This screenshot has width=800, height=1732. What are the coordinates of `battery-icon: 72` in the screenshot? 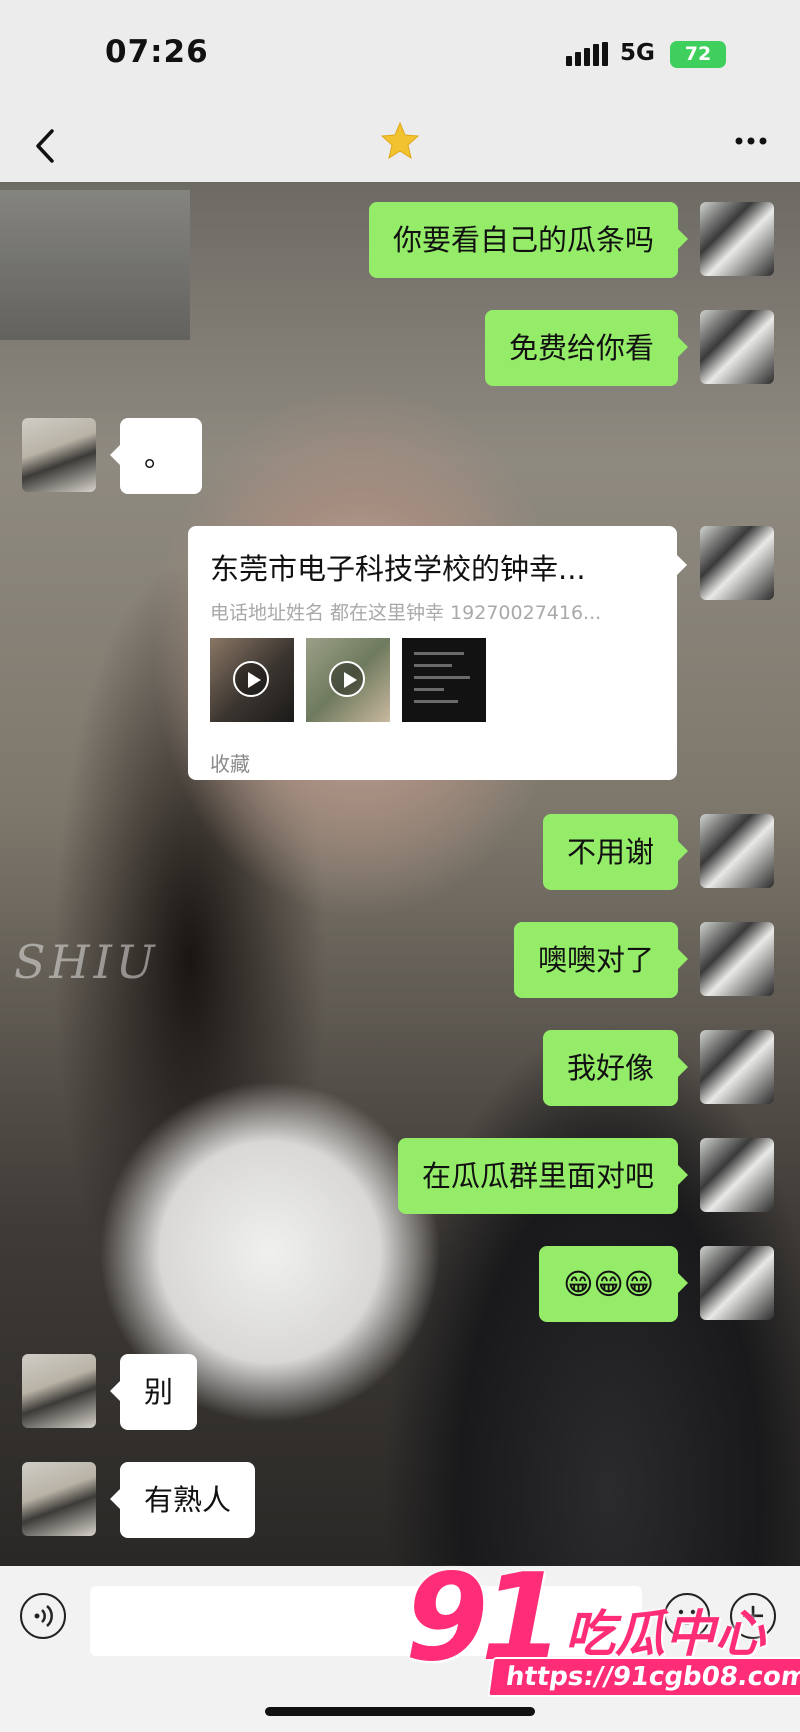 It's located at (698, 54).